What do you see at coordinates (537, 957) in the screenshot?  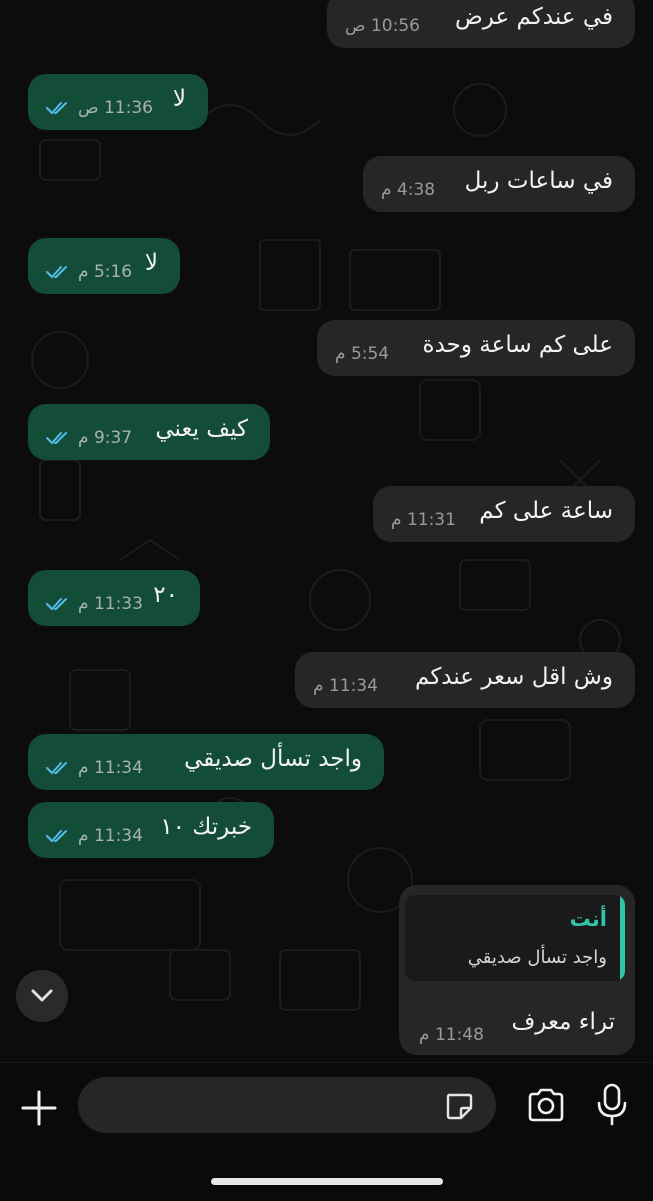 I see `quote-text: واجد تسأل صديقي` at bounding box center [537, 957].